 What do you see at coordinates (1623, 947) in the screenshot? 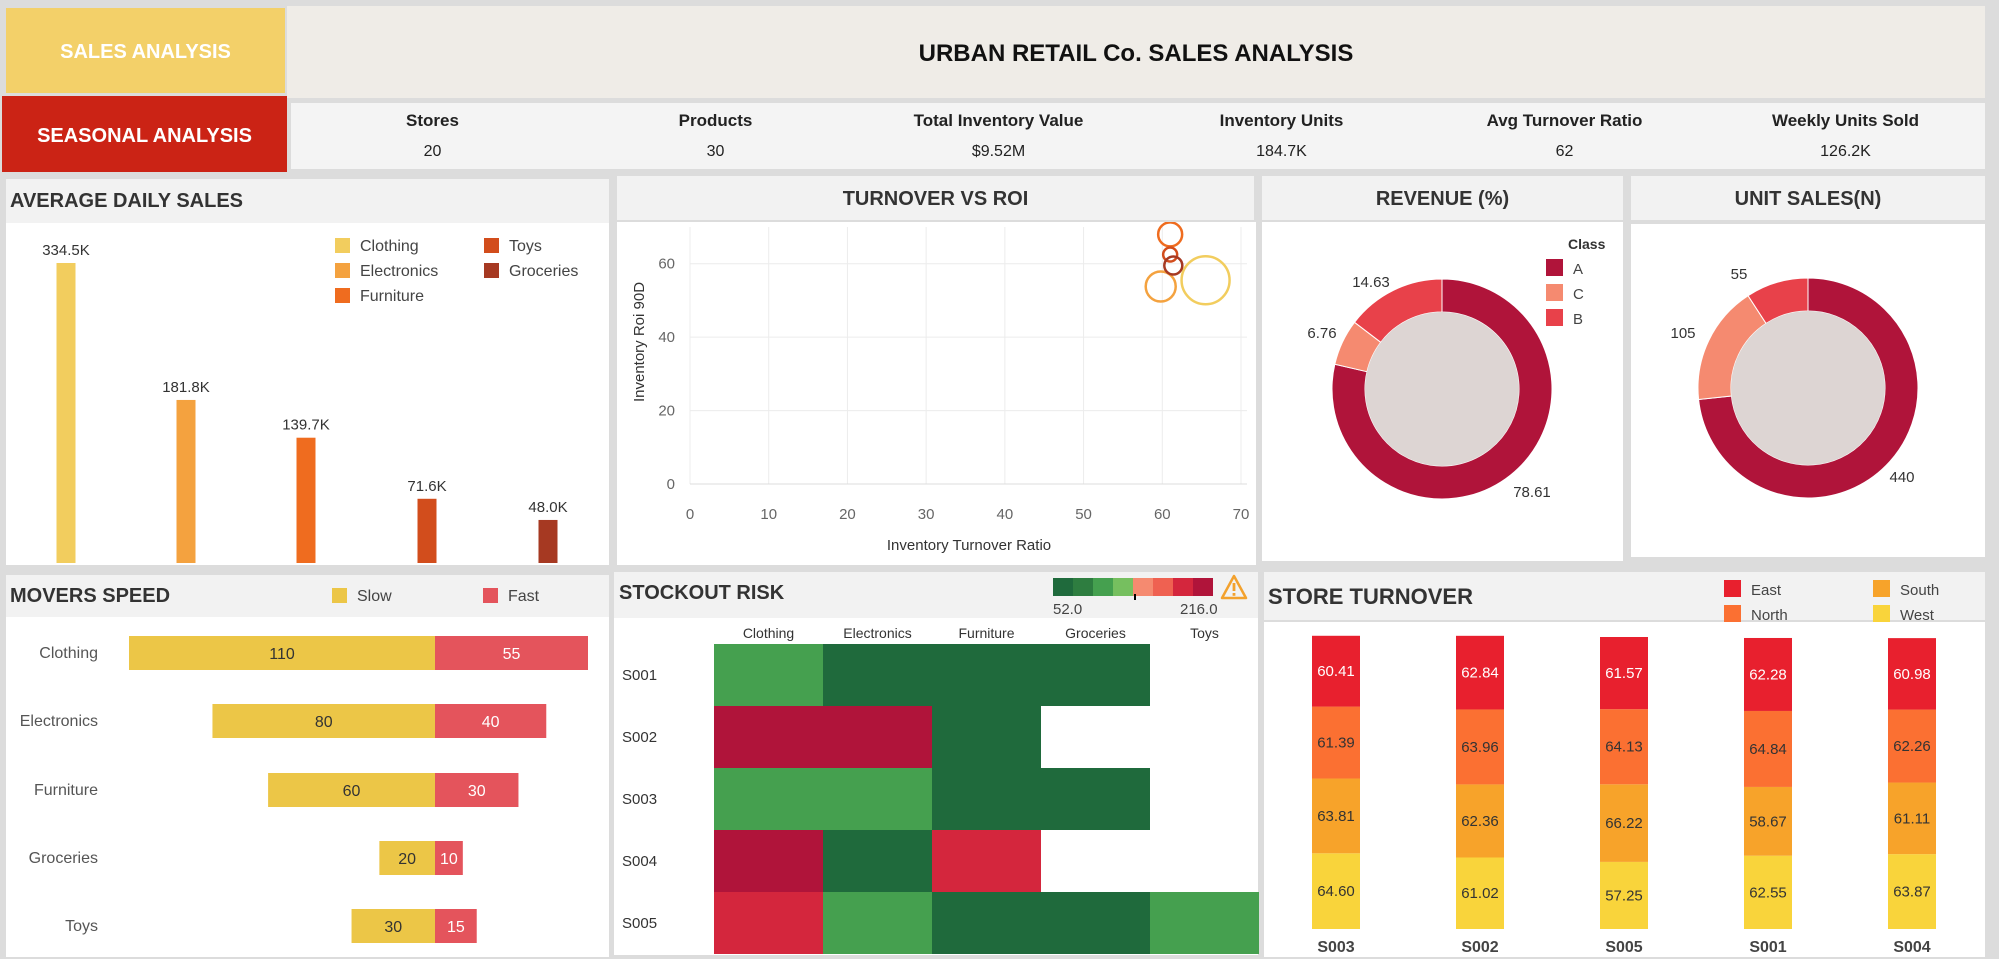
I see `category-label: S005` at bounding box center [1623, 947].